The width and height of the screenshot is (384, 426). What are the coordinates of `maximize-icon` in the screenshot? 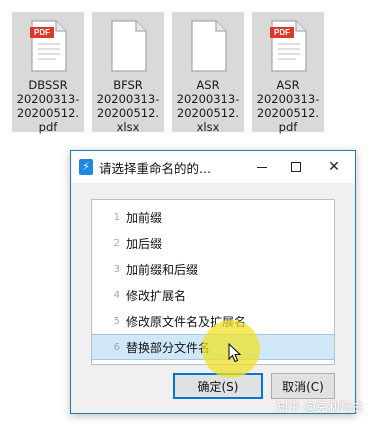 It's located at (296, 167).